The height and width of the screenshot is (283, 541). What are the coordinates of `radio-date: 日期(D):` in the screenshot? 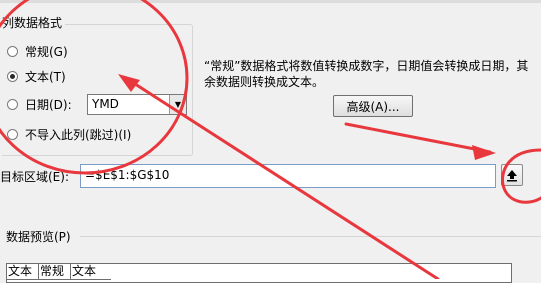 It's located at (39, 104).